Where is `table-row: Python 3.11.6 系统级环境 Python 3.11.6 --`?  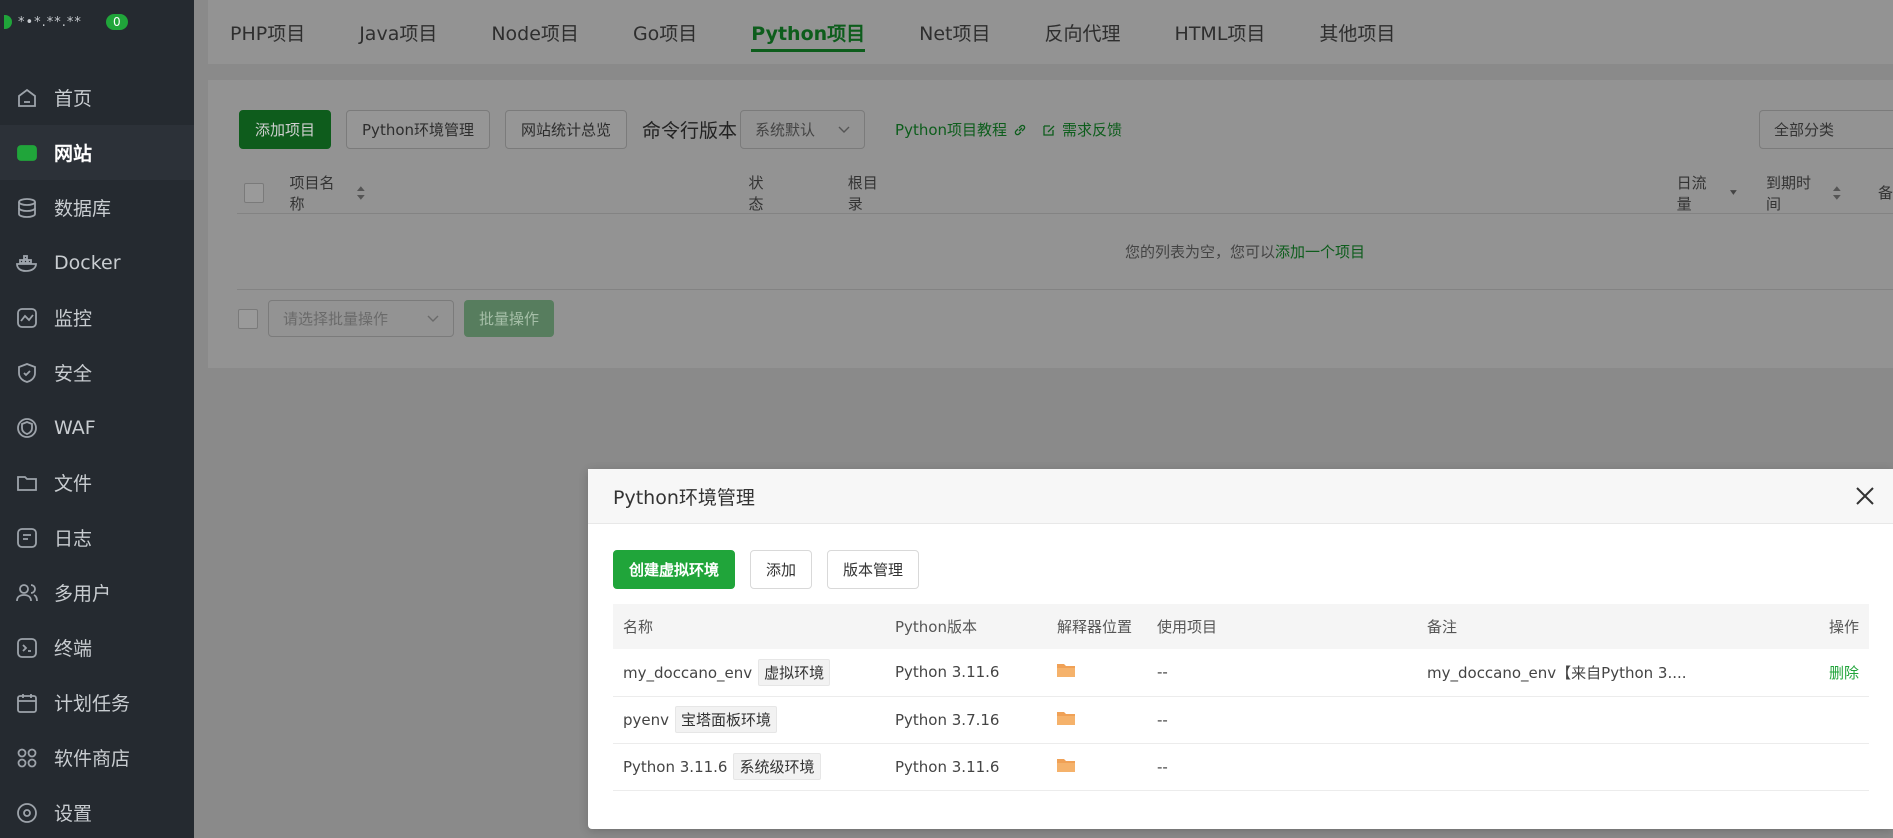 table-row: Python 3.11.6 系统级环境 Python 3.11.6 -- is located at coordinates (1241, 767).